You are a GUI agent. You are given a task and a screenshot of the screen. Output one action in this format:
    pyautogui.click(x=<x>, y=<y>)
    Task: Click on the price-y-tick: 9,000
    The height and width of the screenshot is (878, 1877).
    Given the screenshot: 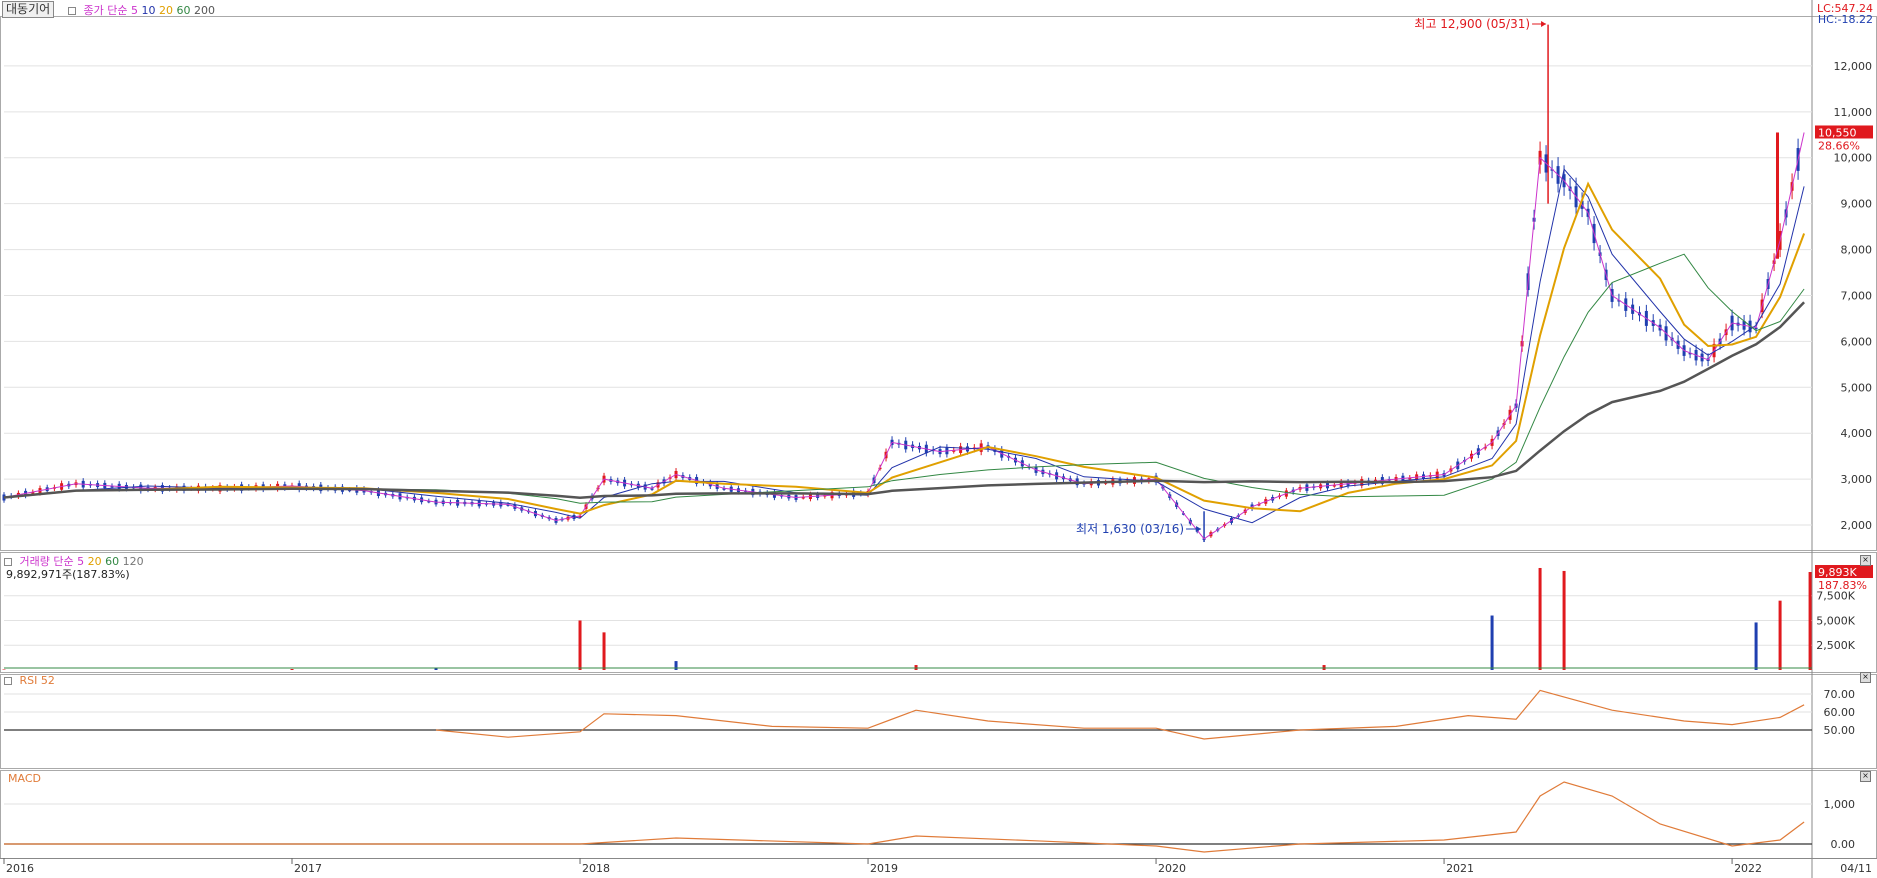 What is the action you would take?
    pyautogui.click(x=1857, y=204)
    